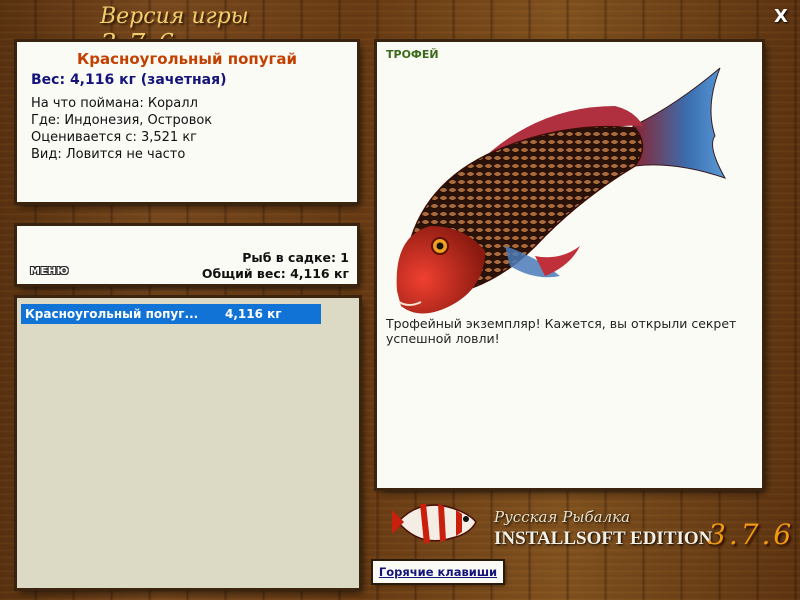  What do you see at coordinates (114, 103) in the screenshot?
I see `caught-on: На что поймана: Коралл` at bounding box center [114, 103].